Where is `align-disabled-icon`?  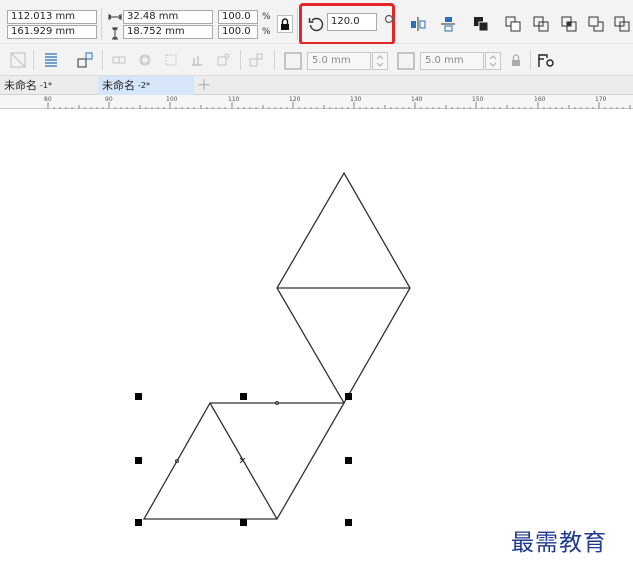
align-disabled-icon is located at coordinates (197, 60).